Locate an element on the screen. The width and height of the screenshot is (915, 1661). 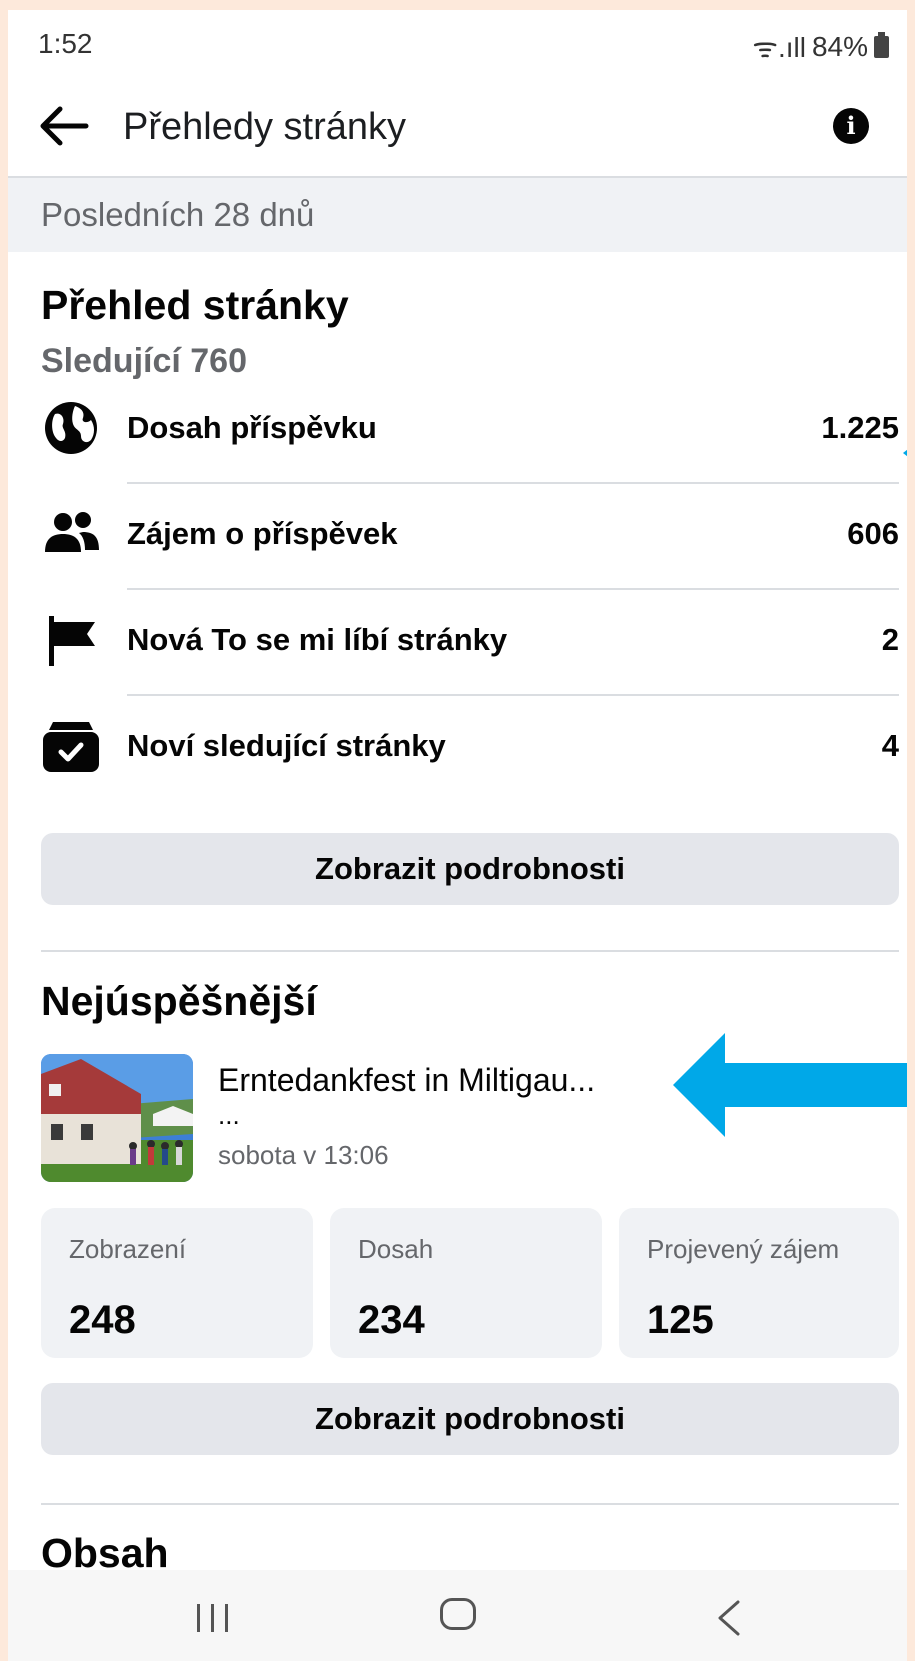
overview-details-button: Zobrazit podrobnosti is located at coordinates (470, 869).